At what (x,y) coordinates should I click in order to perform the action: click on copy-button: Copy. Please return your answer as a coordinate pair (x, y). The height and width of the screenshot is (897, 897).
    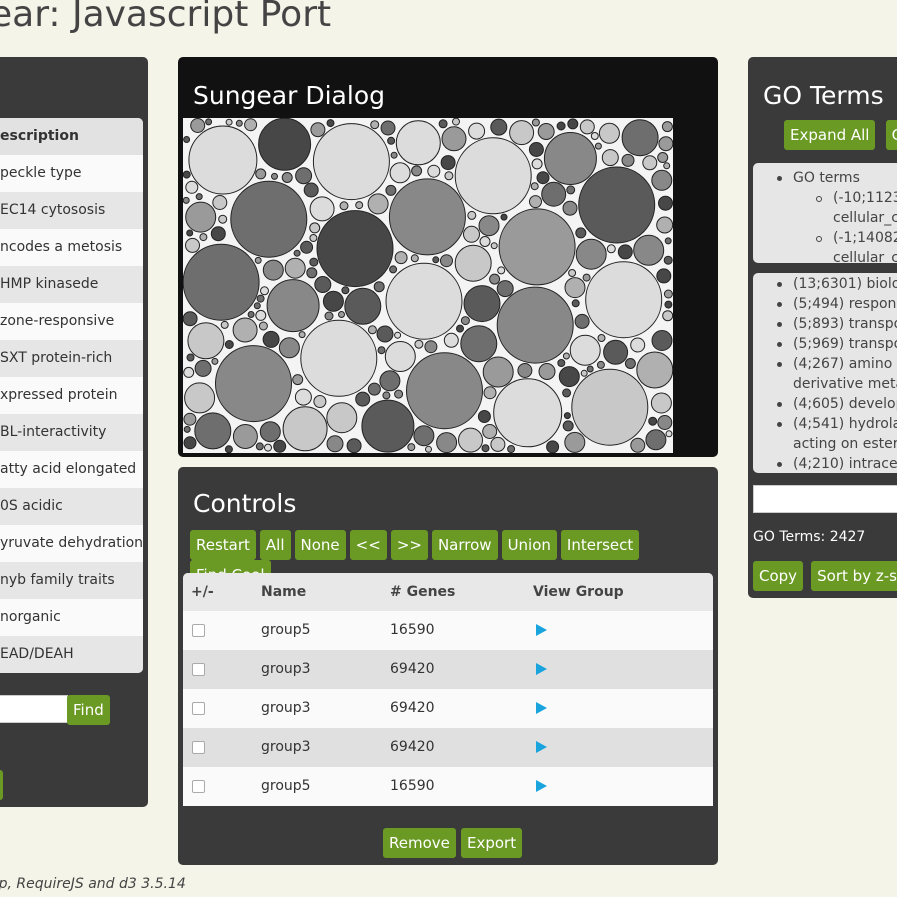
    Looking at the image, I should click on (778, 576).